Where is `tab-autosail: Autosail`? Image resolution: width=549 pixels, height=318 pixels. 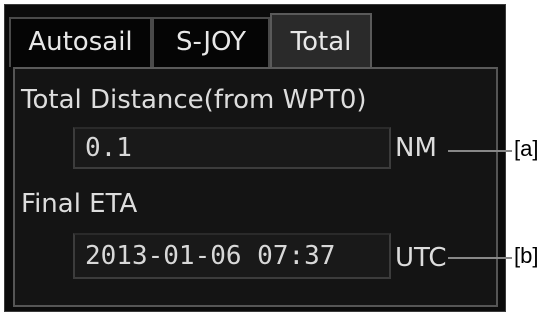
tab-autosail: Autosail is located at coordinates (80, 42).